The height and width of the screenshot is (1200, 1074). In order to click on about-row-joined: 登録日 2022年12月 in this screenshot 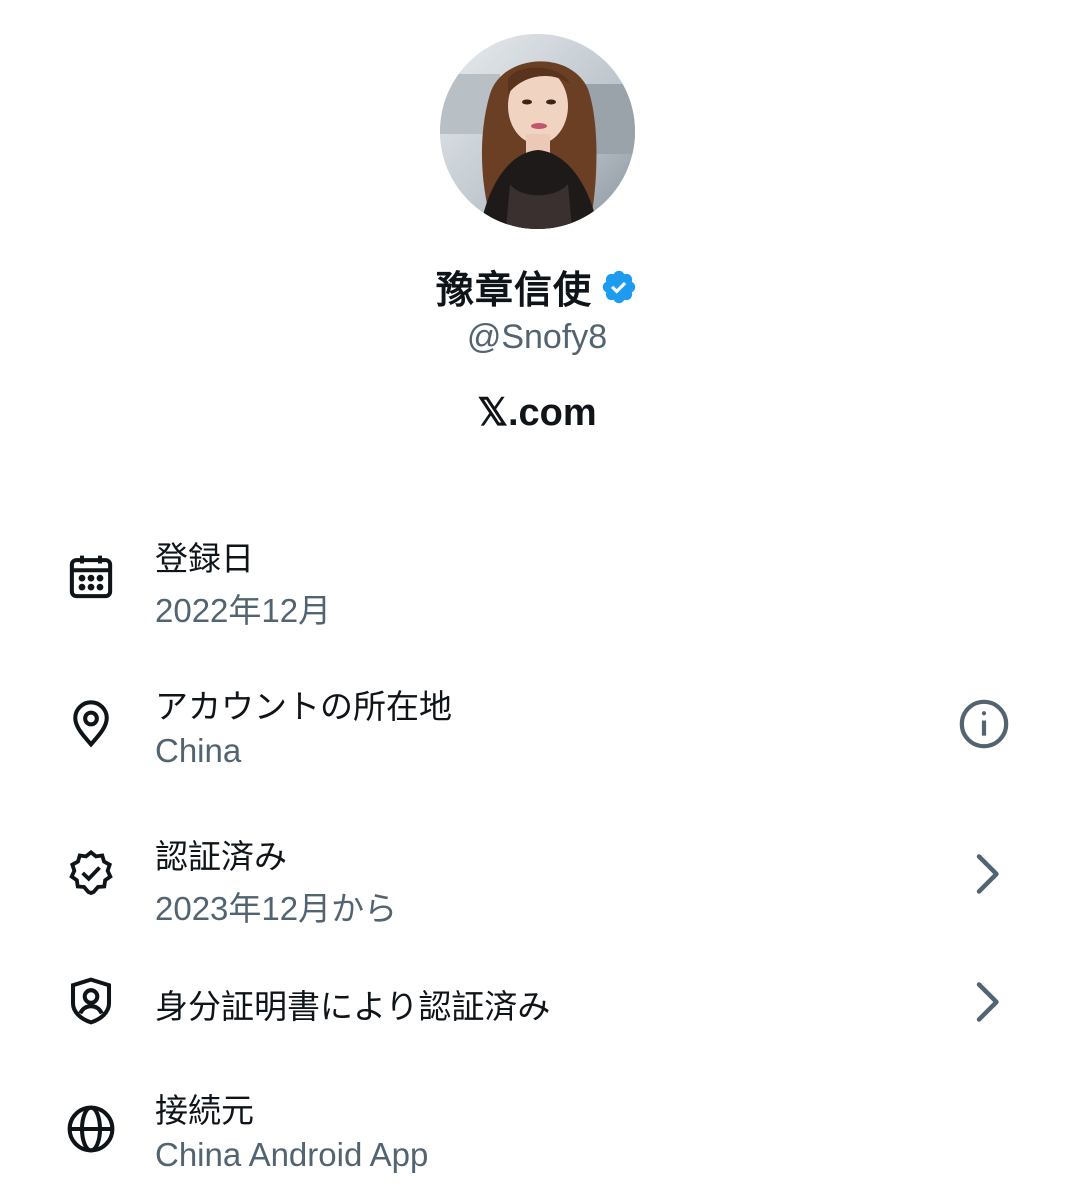, I will do `click(537, 578)`.